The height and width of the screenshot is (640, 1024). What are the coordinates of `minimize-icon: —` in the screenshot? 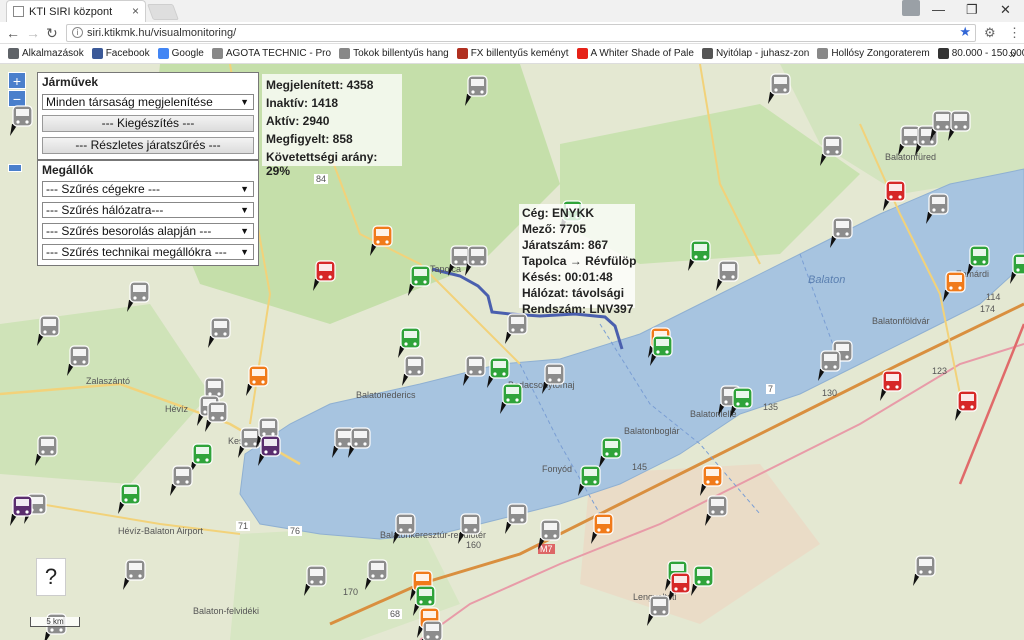 It's located at (938, 9).